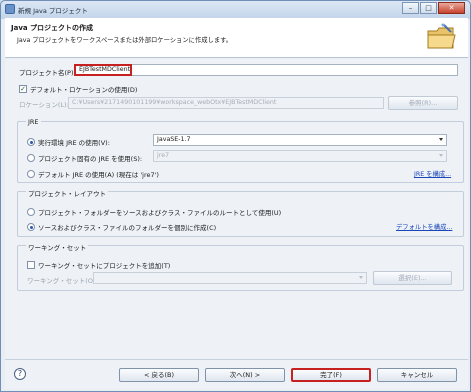 The image size is (471, 392). Describe the element at coordinates (31, 212) in the screenshot. I see `layout-root-radio` at that location.